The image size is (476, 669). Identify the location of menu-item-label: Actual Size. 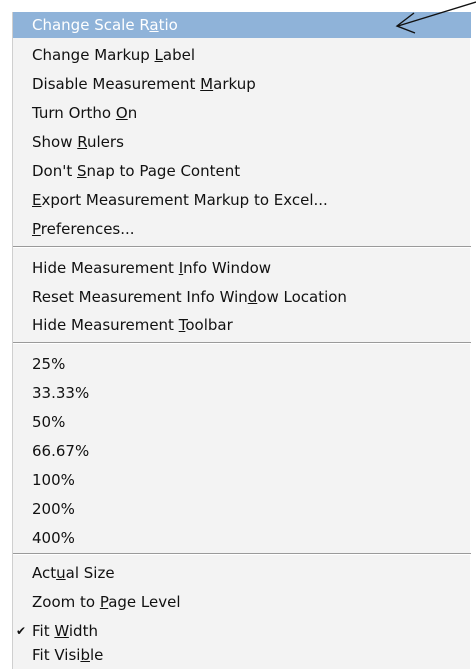
(73, 573).